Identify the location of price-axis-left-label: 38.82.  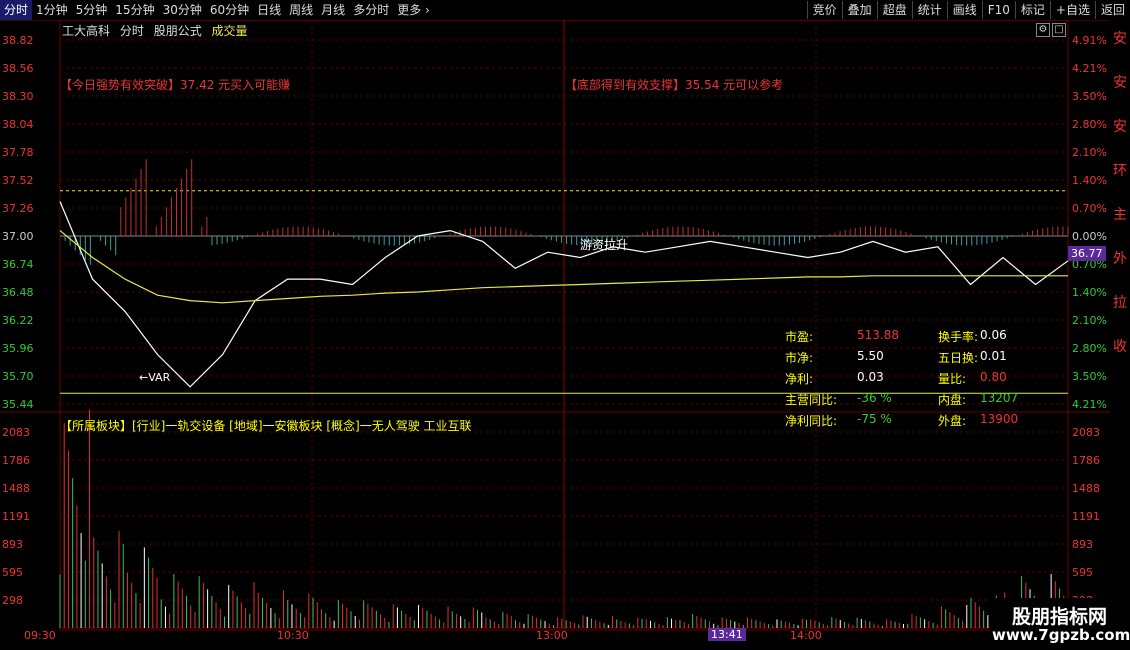
(18, 40).